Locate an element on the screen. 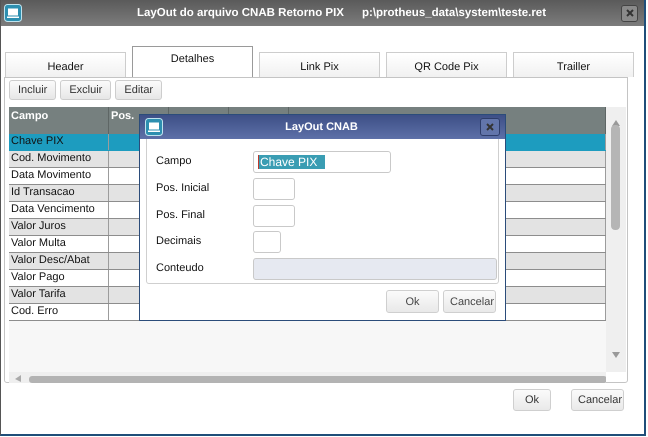 Image resolution: width=648 pixels, height=437 pixels. tab: Trailler is located at coordinates (573, 64).